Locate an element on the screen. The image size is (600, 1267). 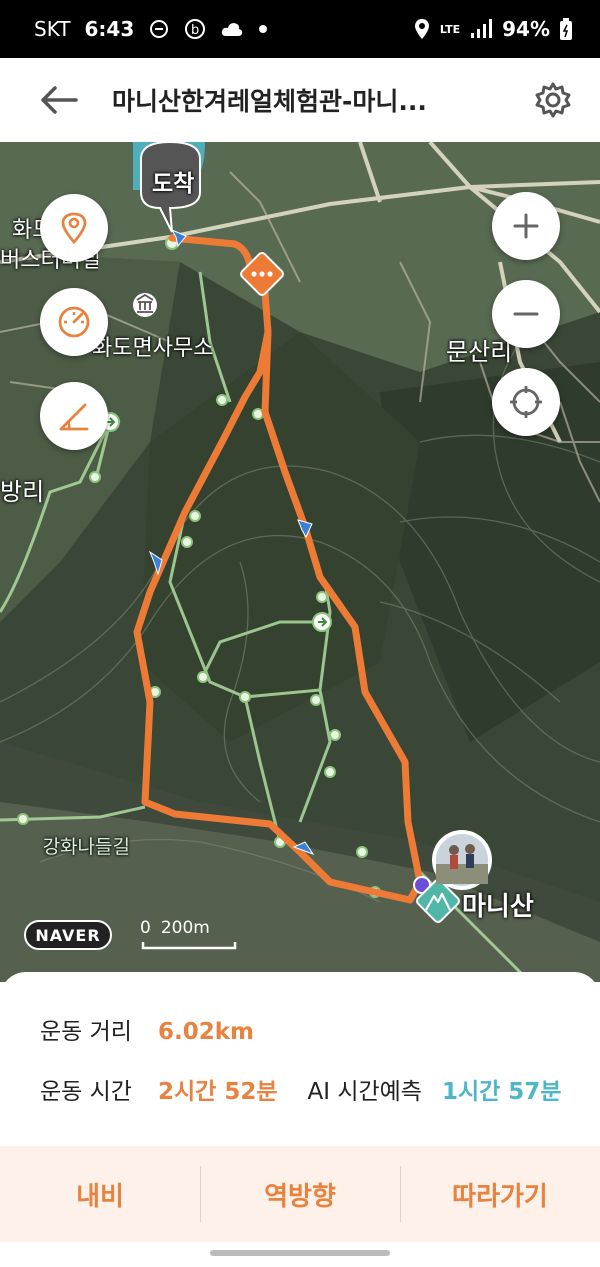
distance-value: 6.02km is located at coordinates (206, 1032).